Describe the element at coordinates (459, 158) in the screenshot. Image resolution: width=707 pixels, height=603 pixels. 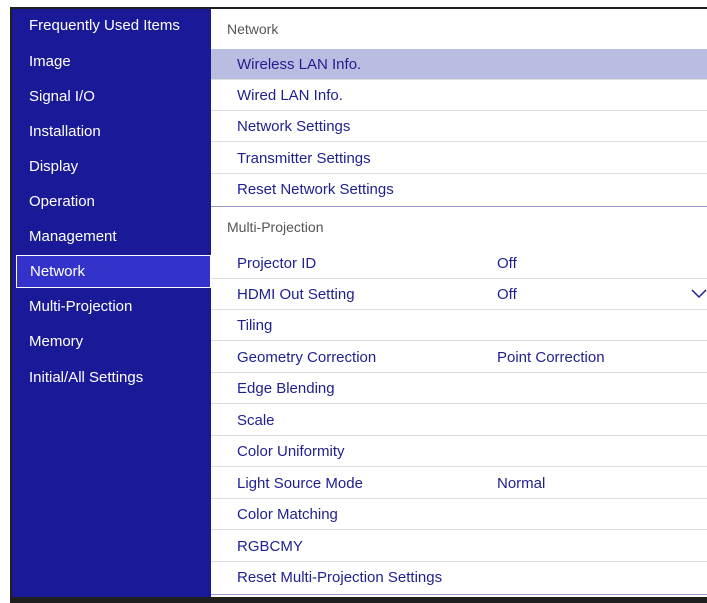
I see `menu-item-transmitter-settings: Transmitter Settings` at that location.